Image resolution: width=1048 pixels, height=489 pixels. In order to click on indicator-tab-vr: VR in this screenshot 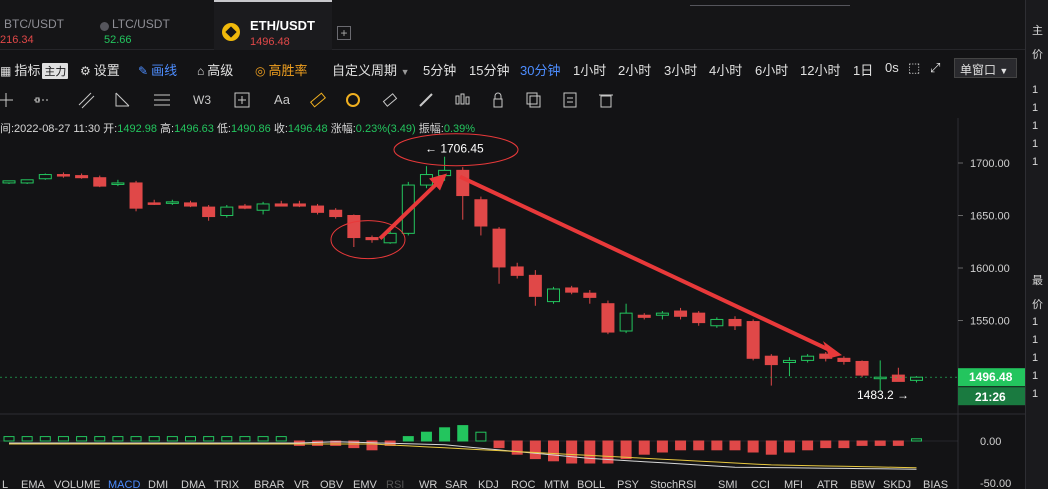, I will do `click(301, 484)`.